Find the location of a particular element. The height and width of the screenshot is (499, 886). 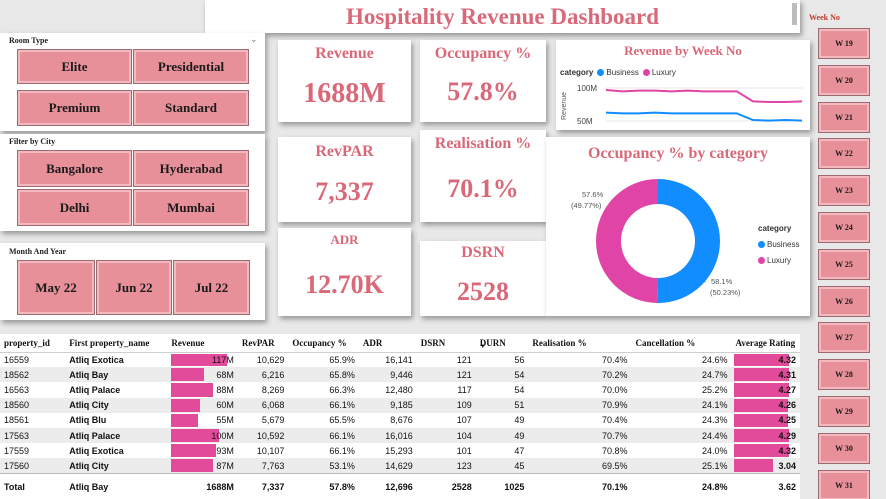

line-series-luxury is located at coordinates (704, 96).